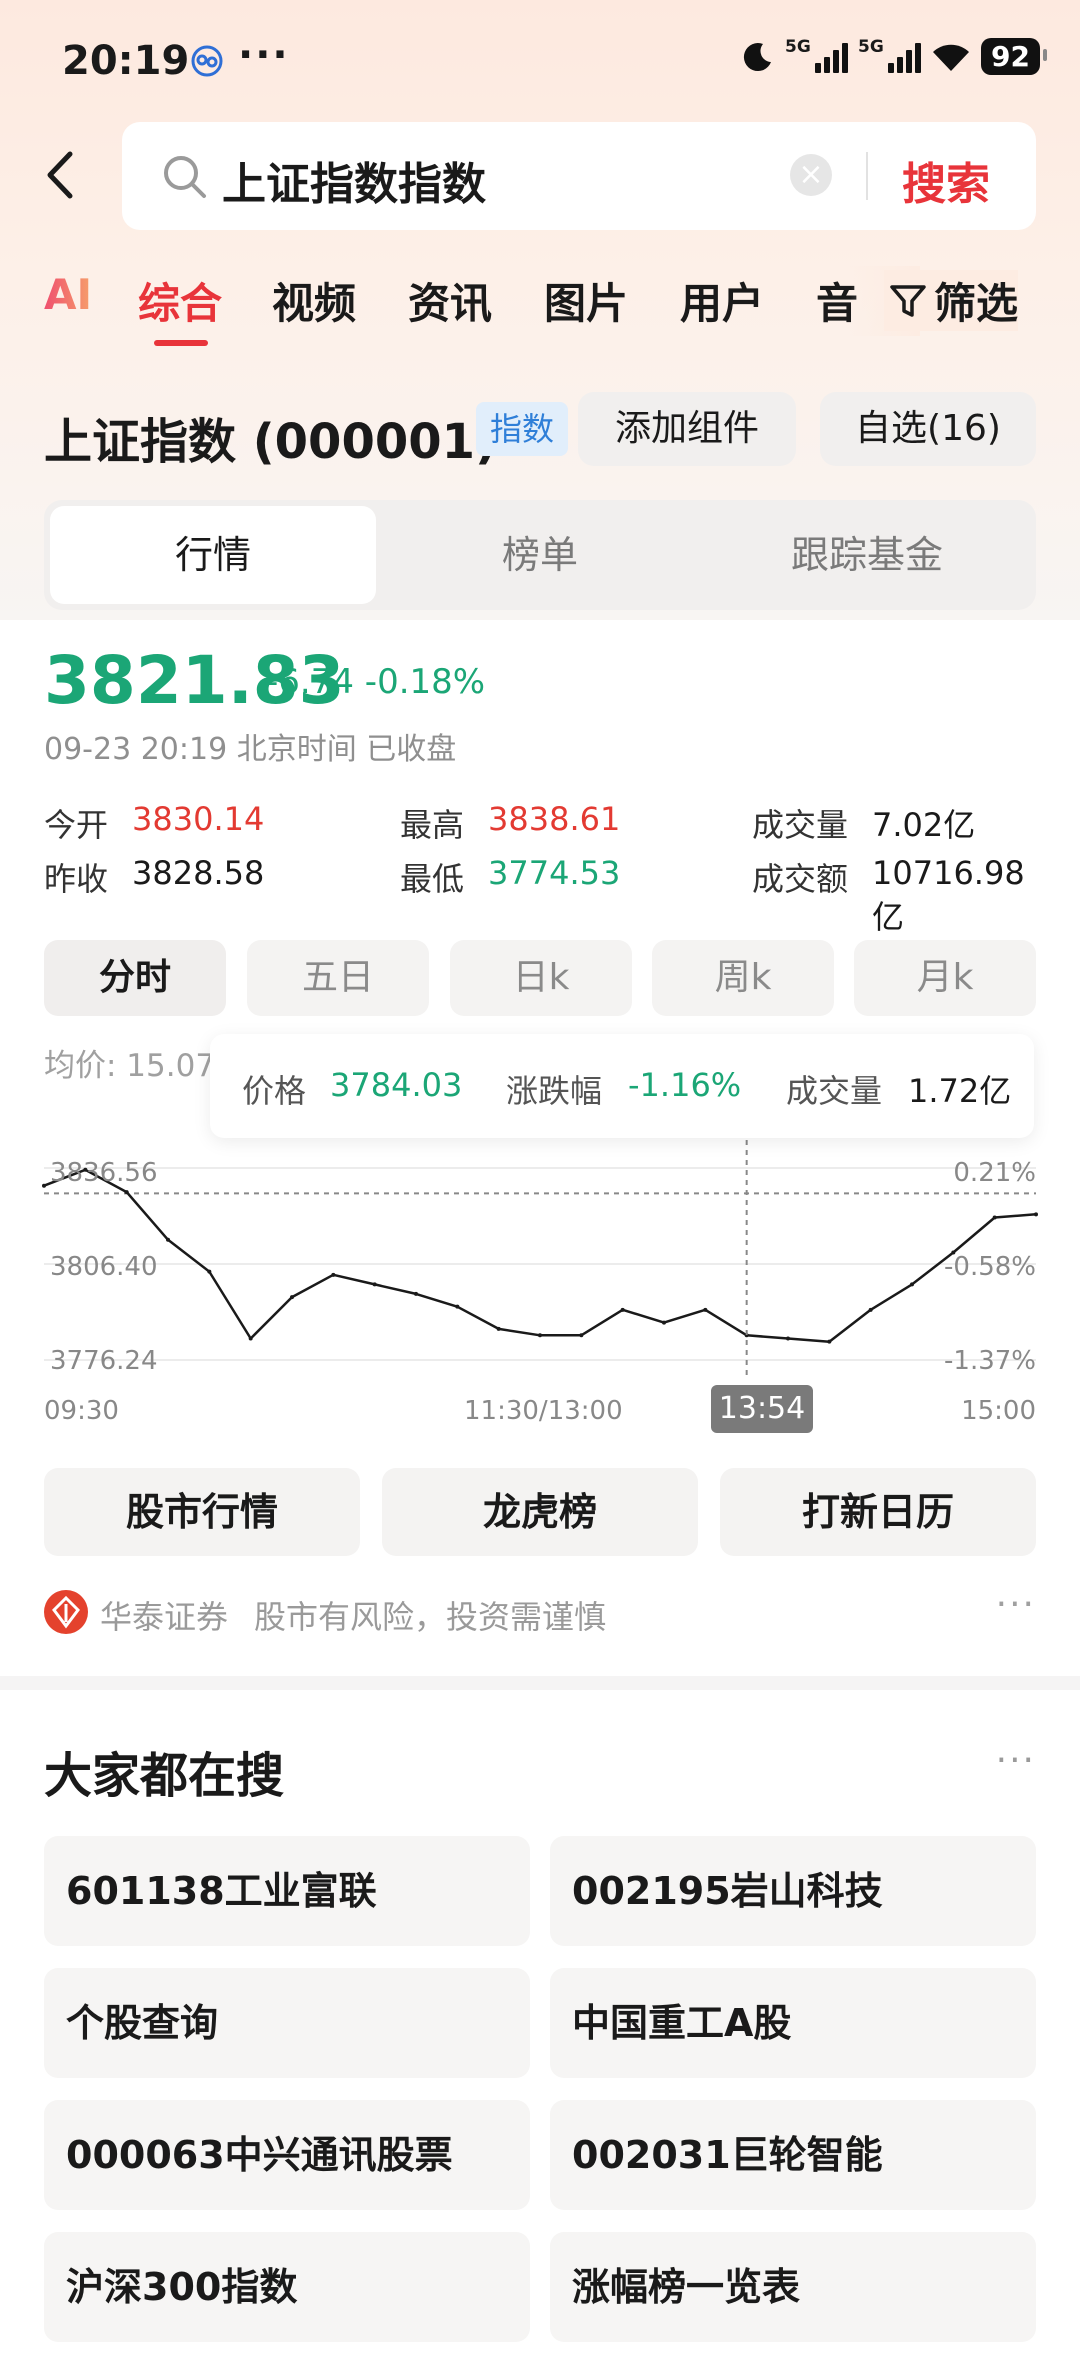  Describe the element at coordinates (207, 61) in the screenshot. I see `app-notification-icon` at that location.